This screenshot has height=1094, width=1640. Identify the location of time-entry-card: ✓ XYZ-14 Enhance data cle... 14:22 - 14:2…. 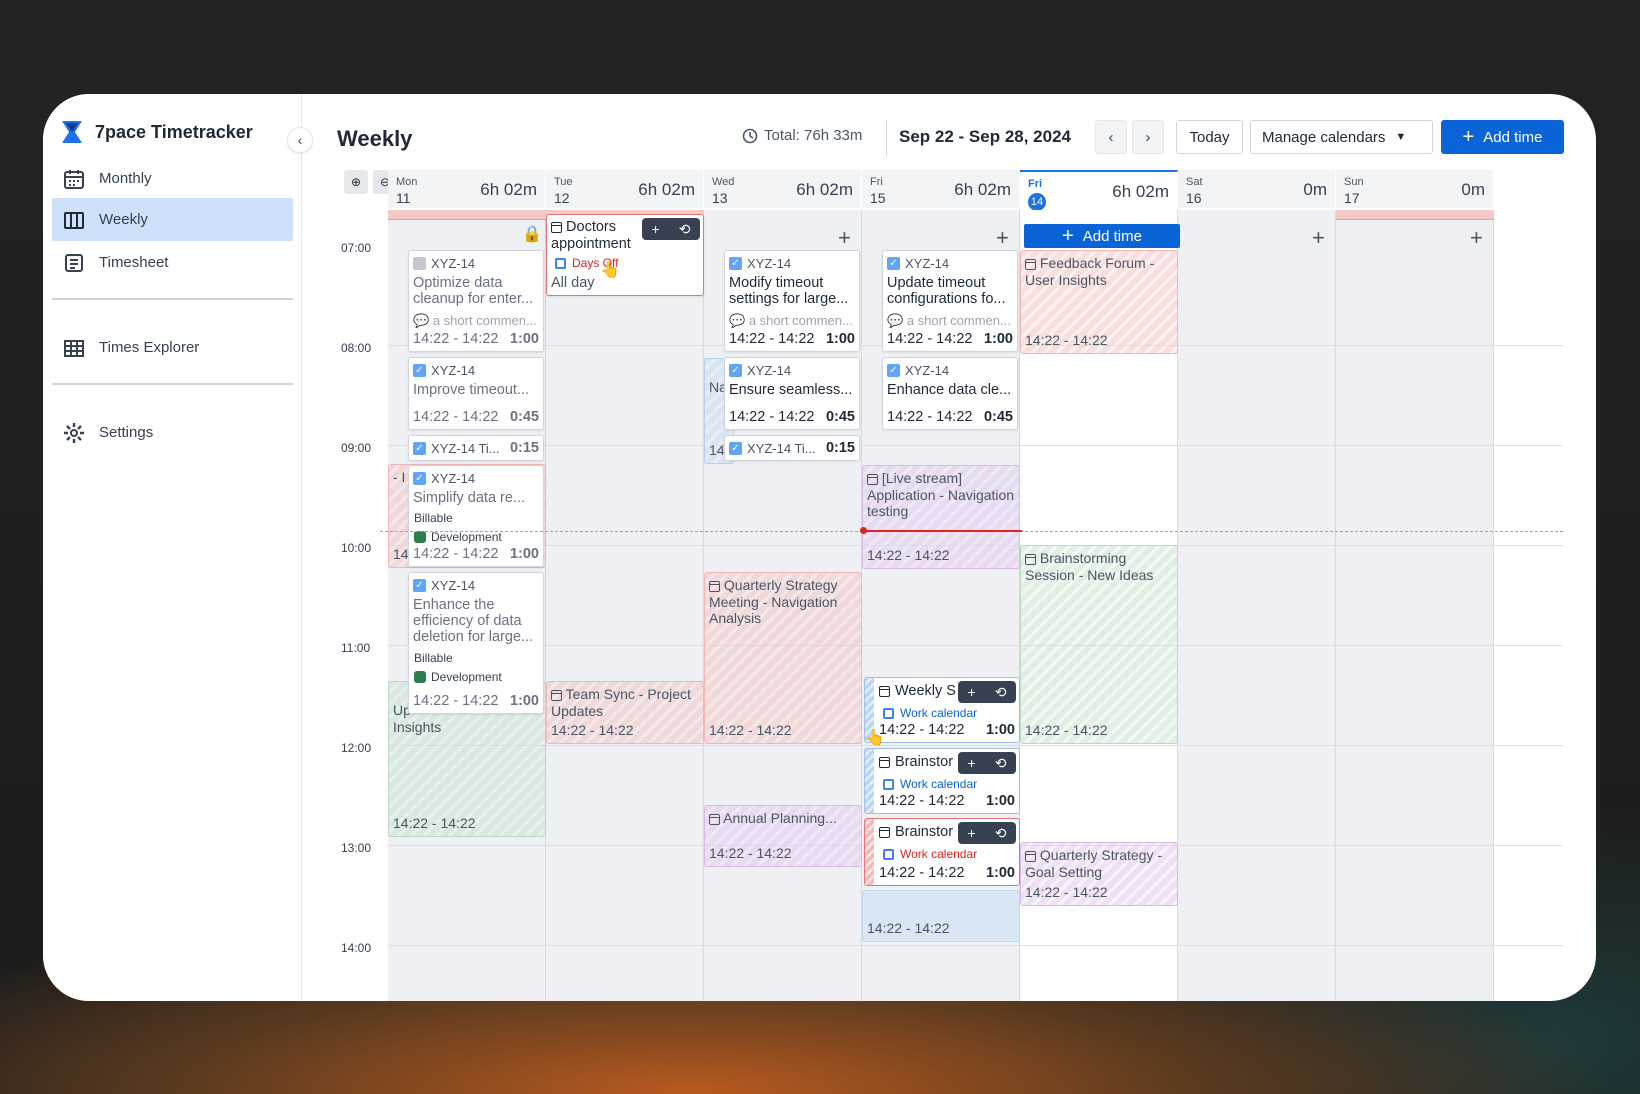
(950, 393).